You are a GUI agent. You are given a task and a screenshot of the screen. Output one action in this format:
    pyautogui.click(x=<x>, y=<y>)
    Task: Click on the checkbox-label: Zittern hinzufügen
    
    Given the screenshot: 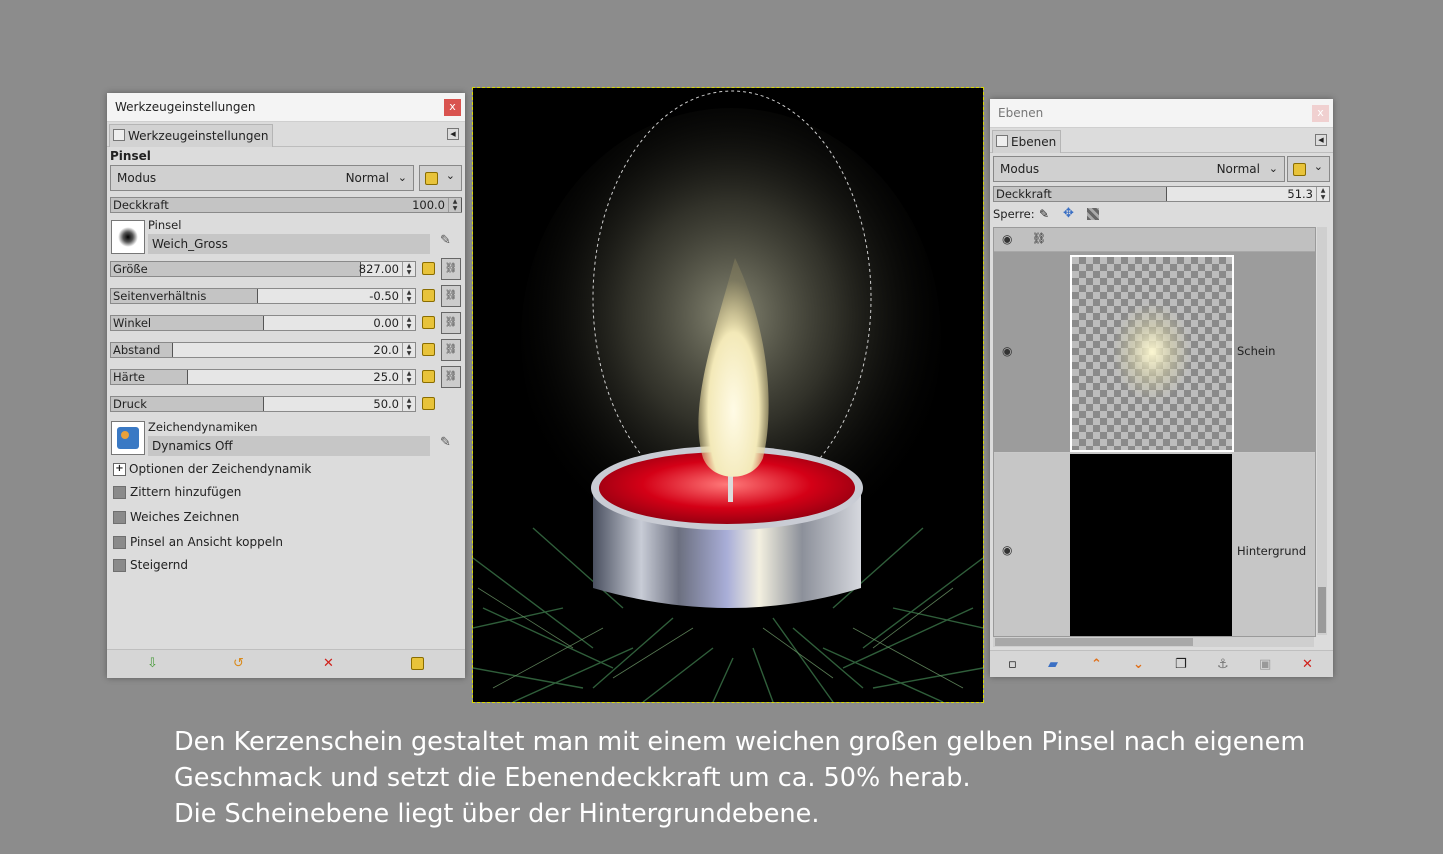 What is the action you would take?
    pyautogui.click(x=185, y=492)
    